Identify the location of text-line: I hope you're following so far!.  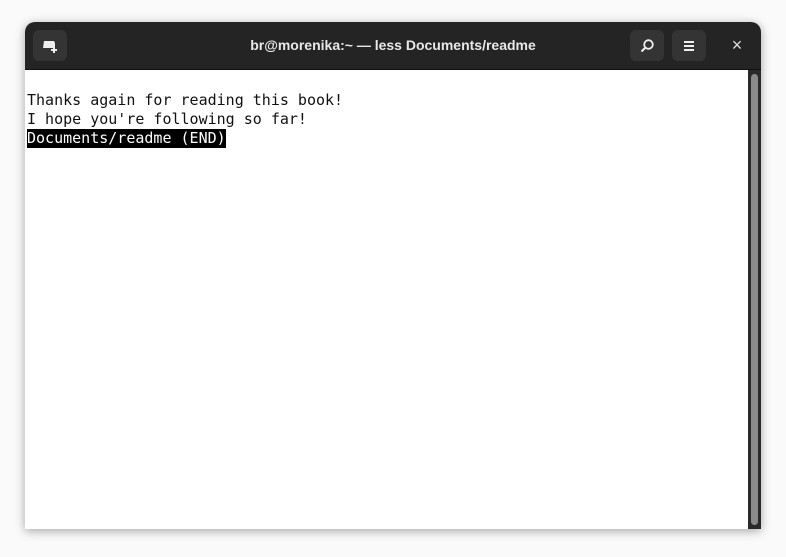
(167, 119).